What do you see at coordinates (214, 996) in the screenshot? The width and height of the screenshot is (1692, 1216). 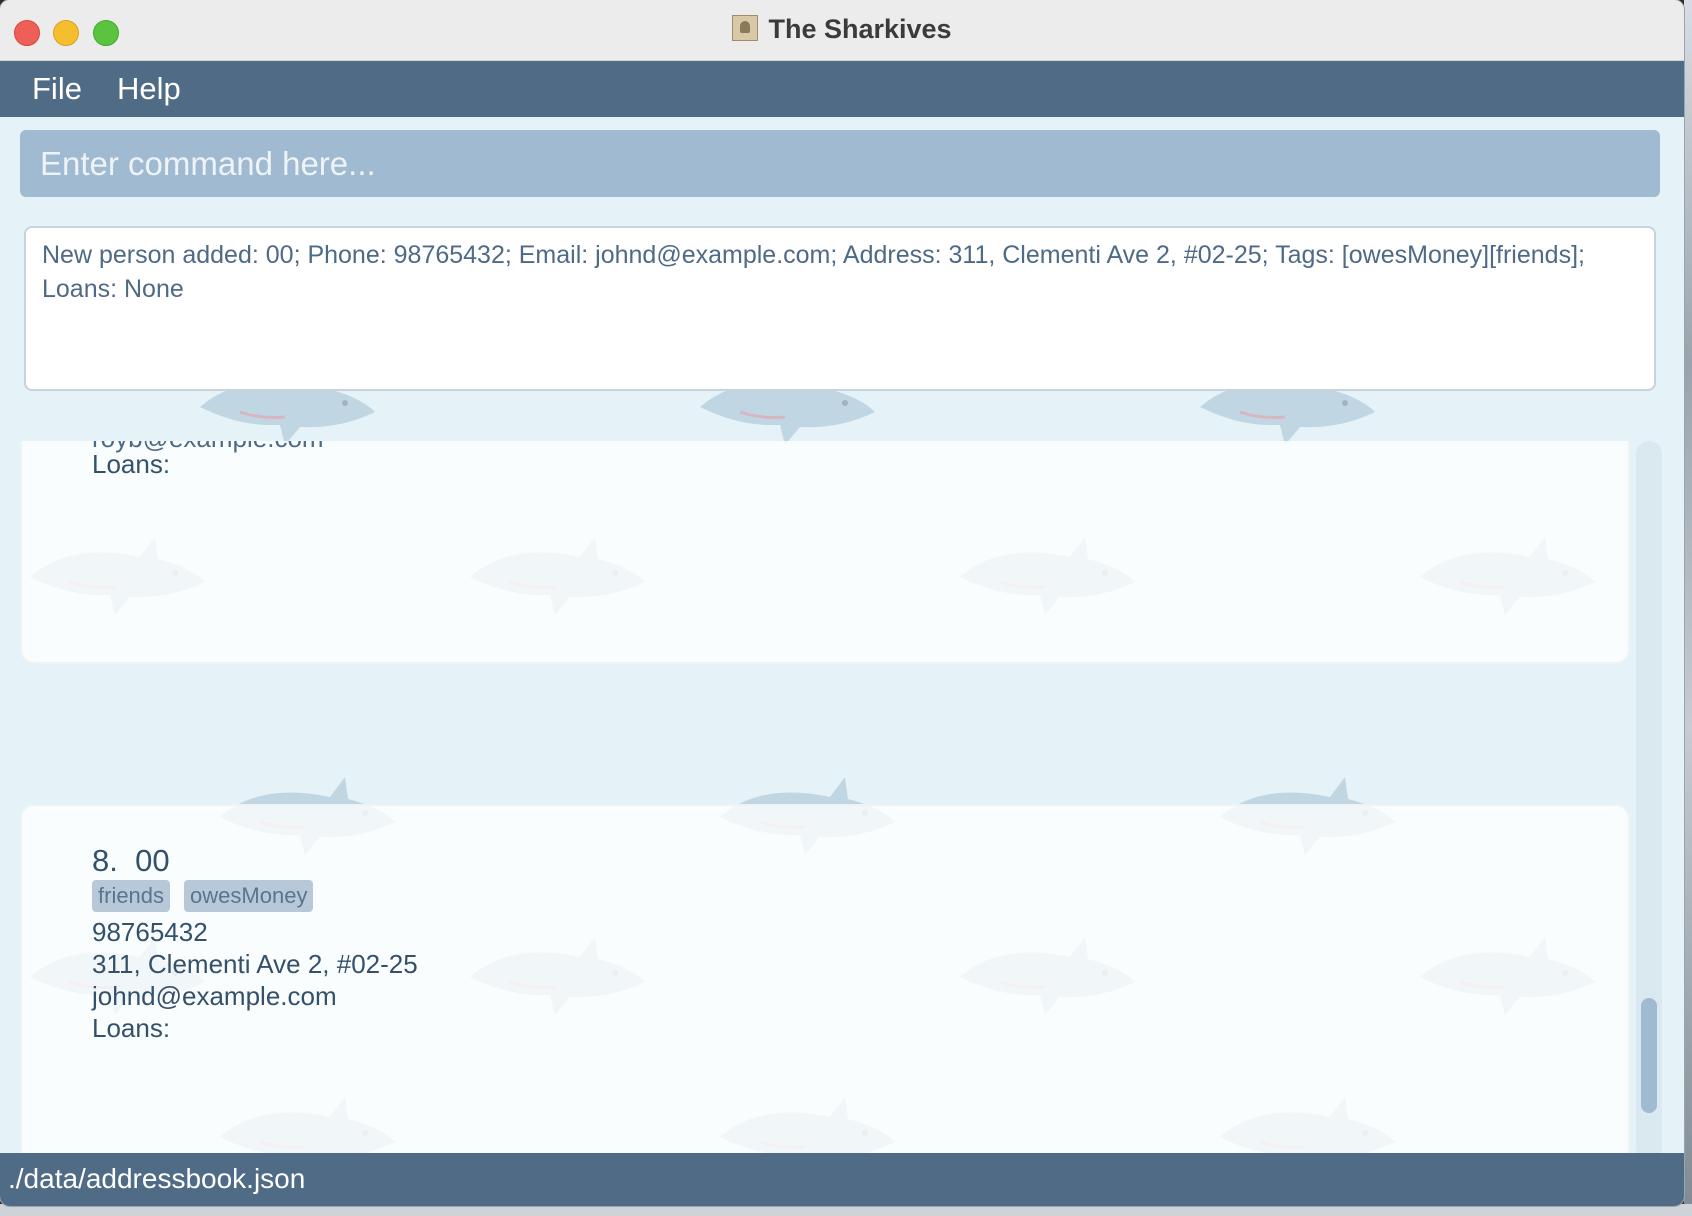 I see `person-email: johnd@example.com` at bounding box center [214, 996].